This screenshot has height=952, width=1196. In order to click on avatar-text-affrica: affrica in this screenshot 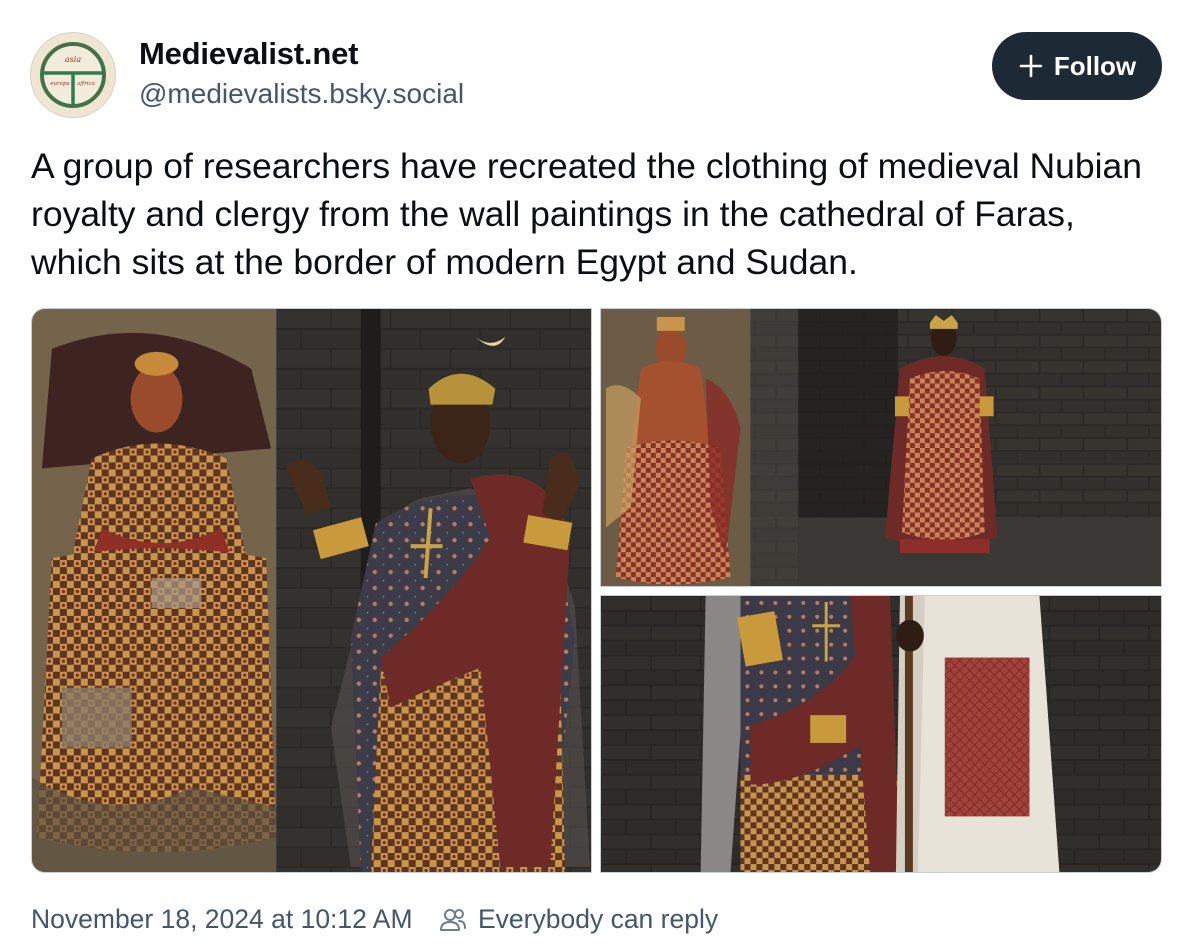, I will do `click(86, 84)`.